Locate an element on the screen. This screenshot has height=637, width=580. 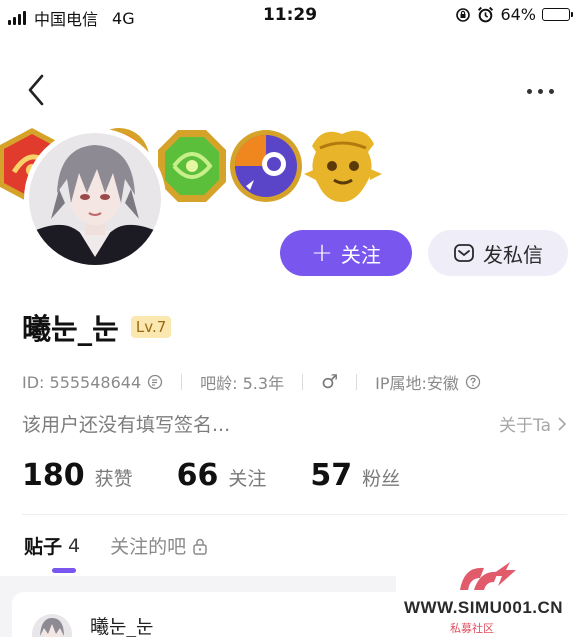
tab-followed-bars-label: 关注的吧 is located at coordinates (148, 547).